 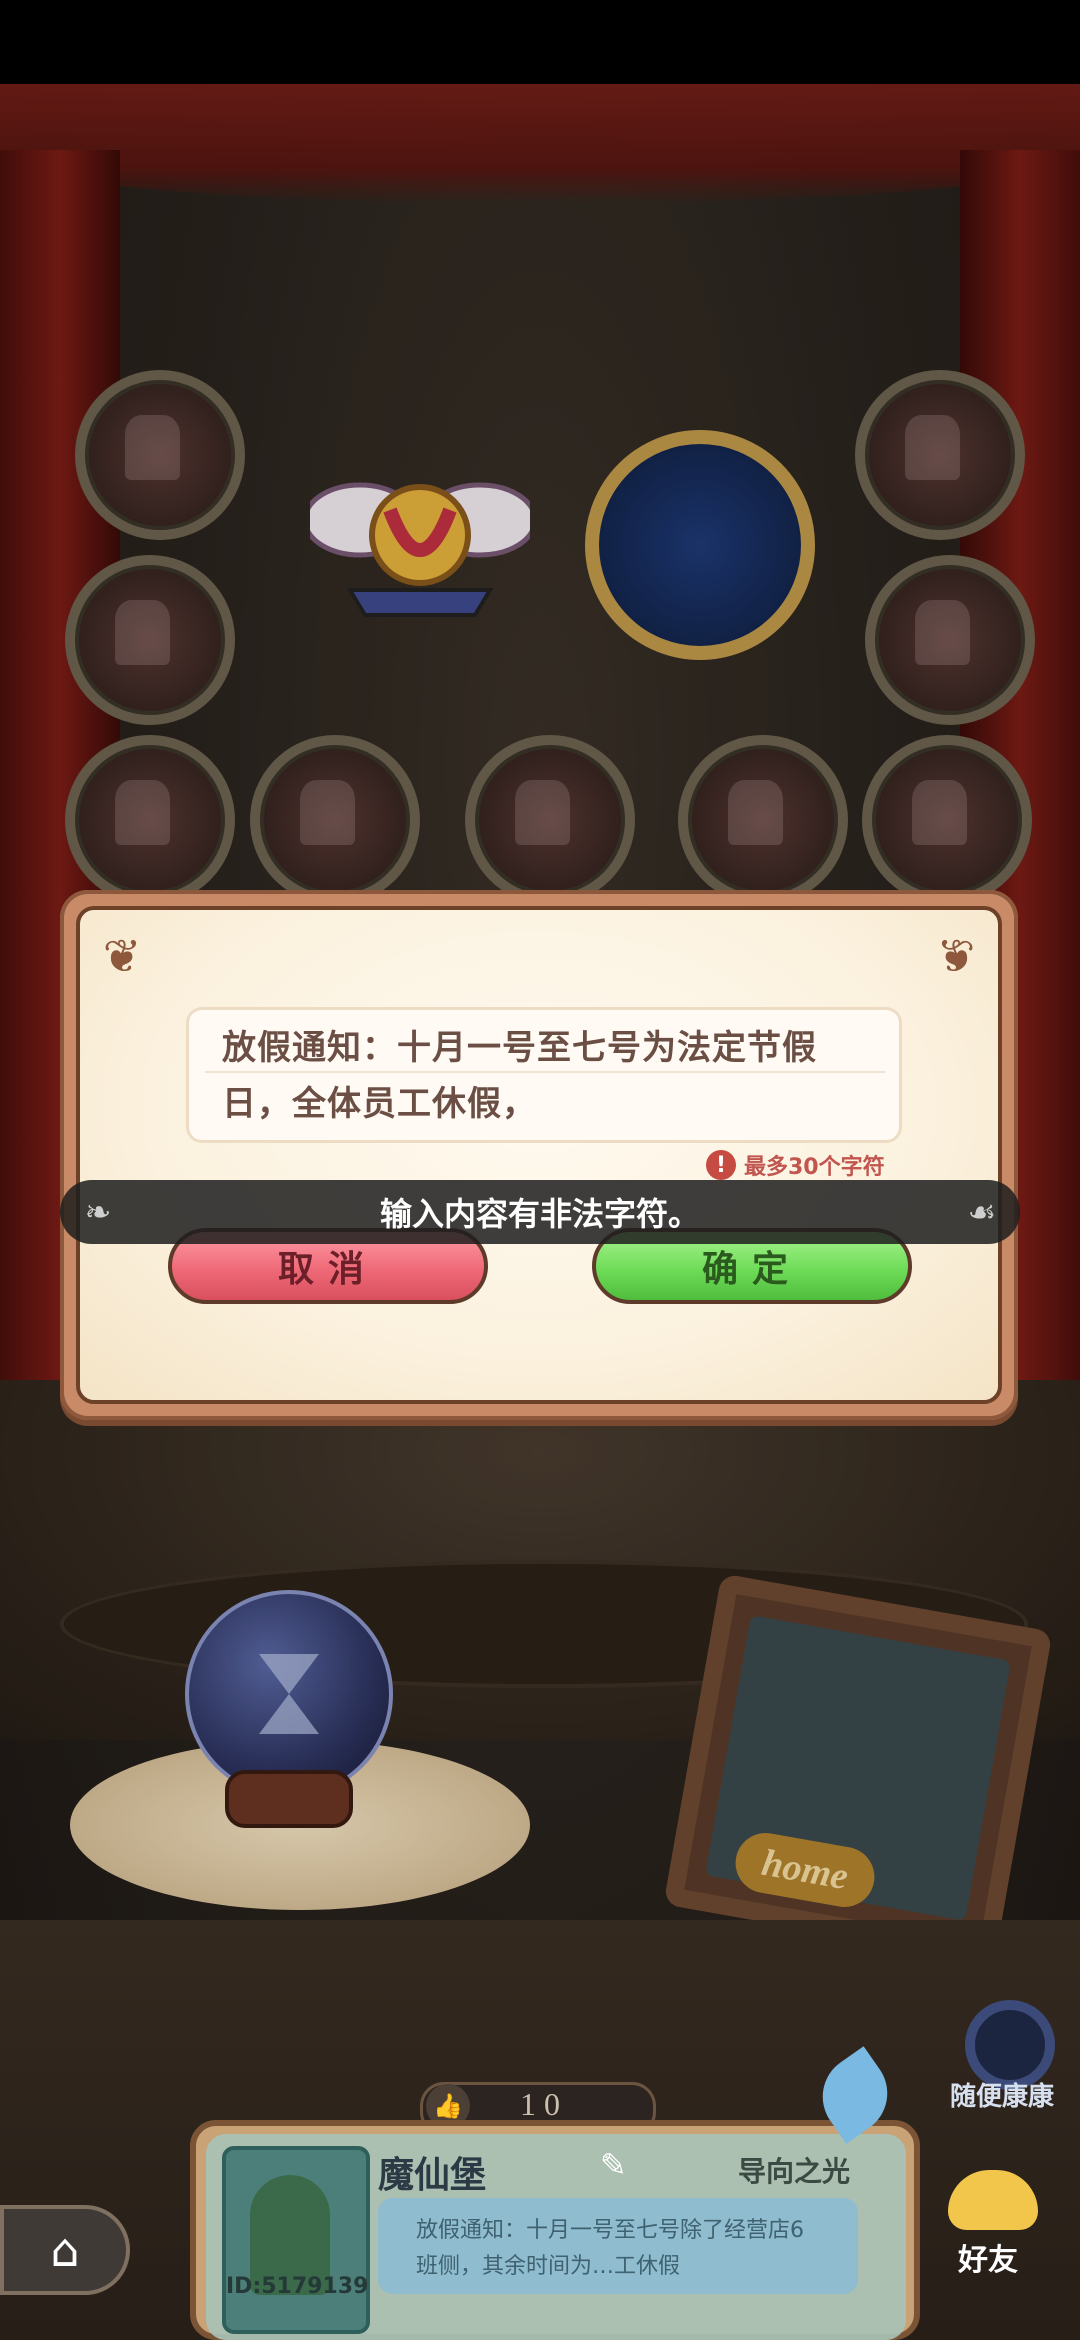 What do you see at coordinates (610, 2230) in the screenshot?
I see `profile-note-line: 放假通知：十月一号至七号除了经营店6` at bounding box center [610, 2230].